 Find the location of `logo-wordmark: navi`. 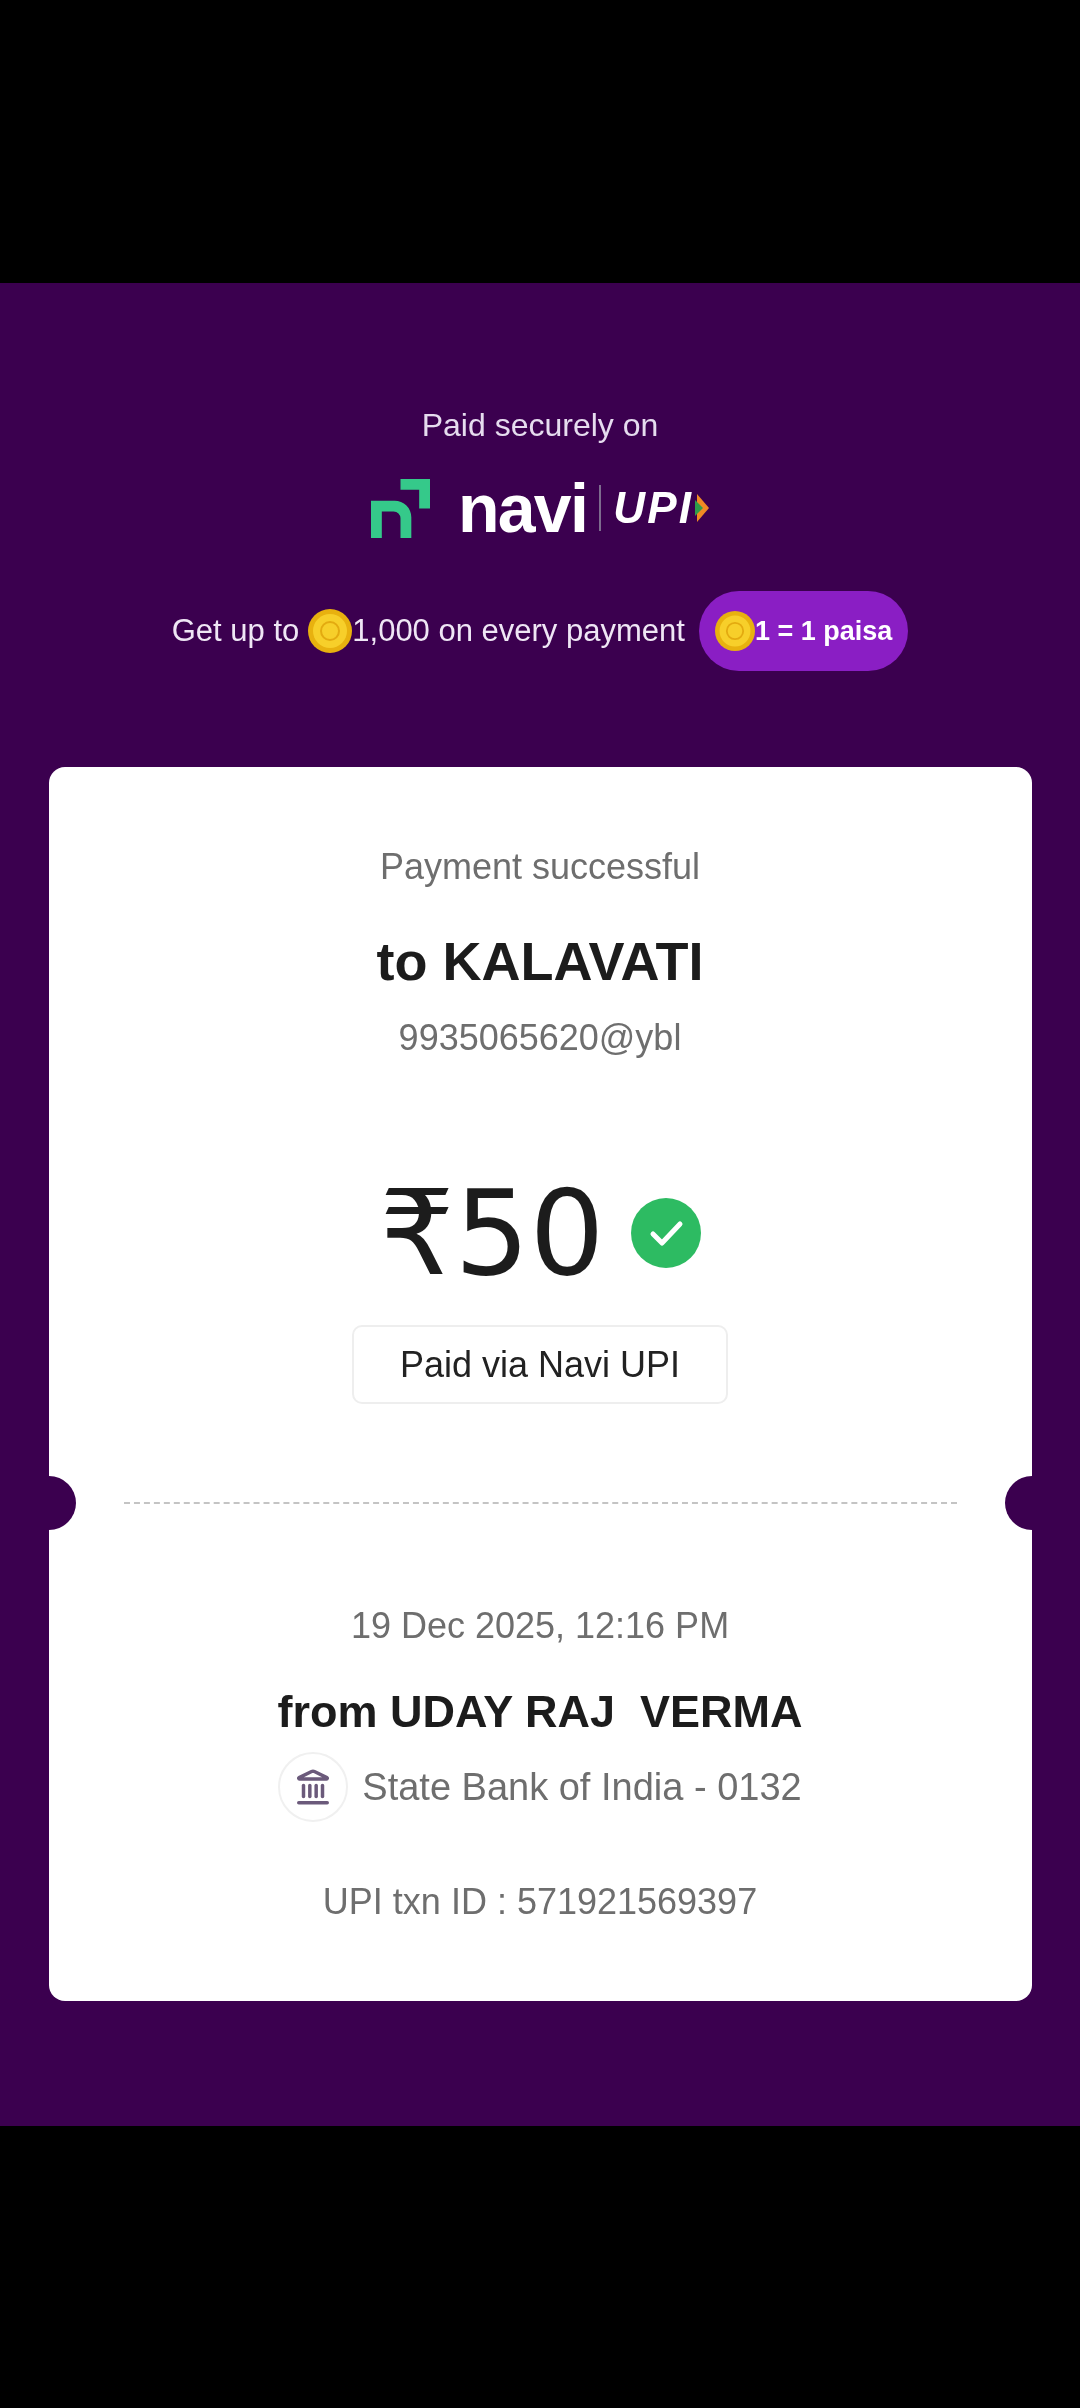

logo-wordmark: navi is located at coordinates (522, 508).